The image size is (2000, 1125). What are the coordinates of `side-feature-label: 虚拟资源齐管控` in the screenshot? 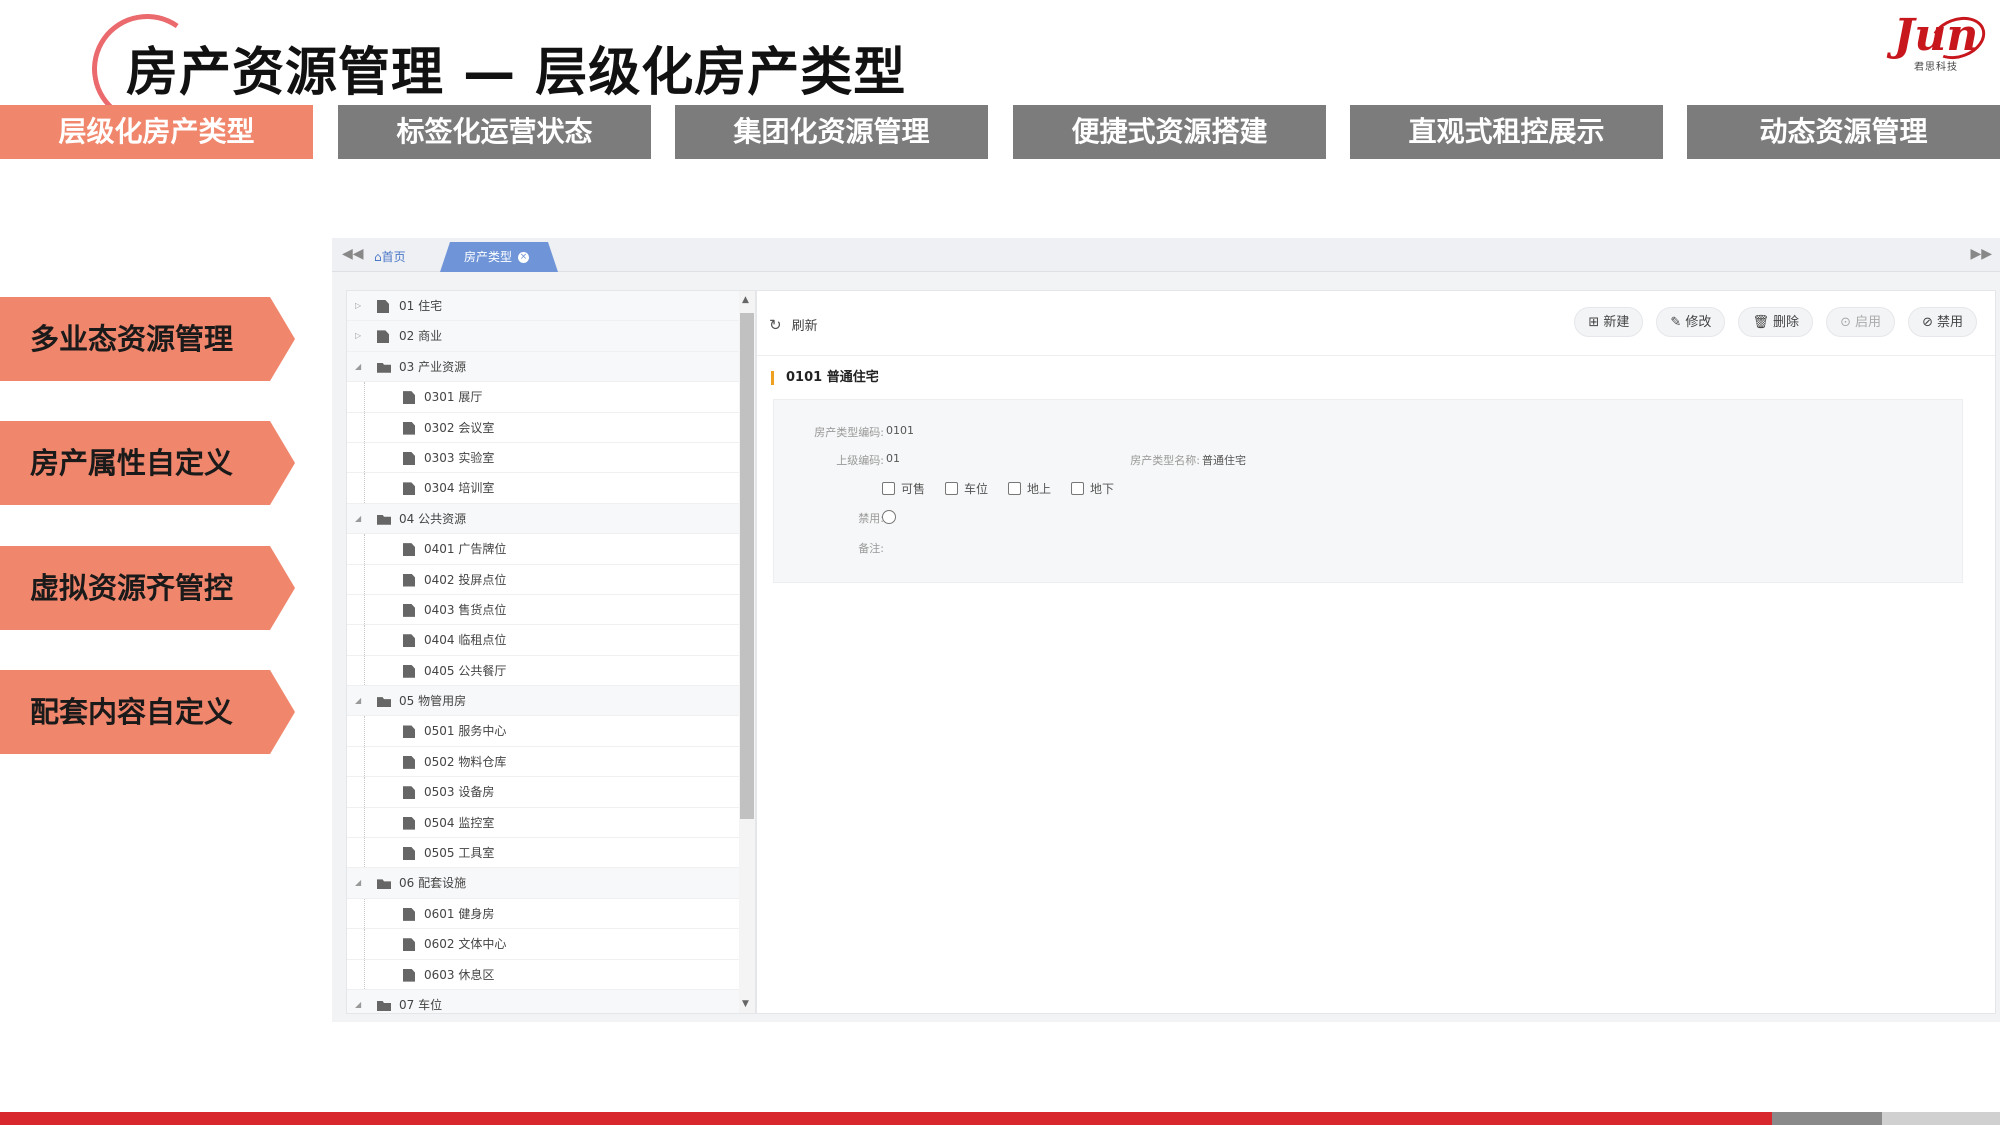 It's located at (132, 588).